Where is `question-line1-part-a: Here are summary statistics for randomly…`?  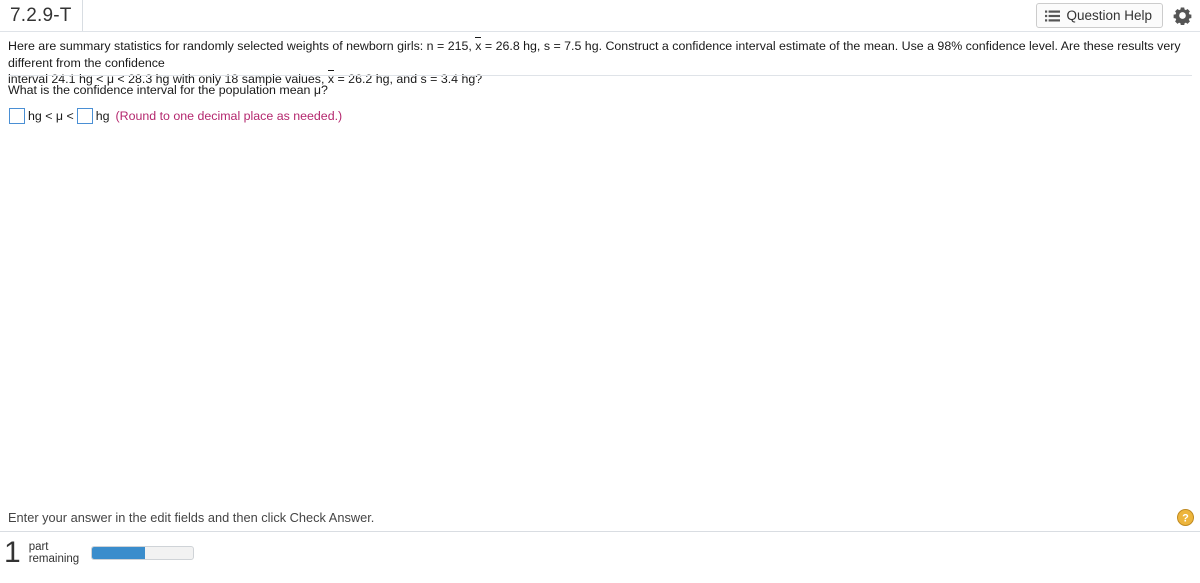
question-line1-part-a: Here are summary statistics for randomly… is located at coordinates (242, 46).